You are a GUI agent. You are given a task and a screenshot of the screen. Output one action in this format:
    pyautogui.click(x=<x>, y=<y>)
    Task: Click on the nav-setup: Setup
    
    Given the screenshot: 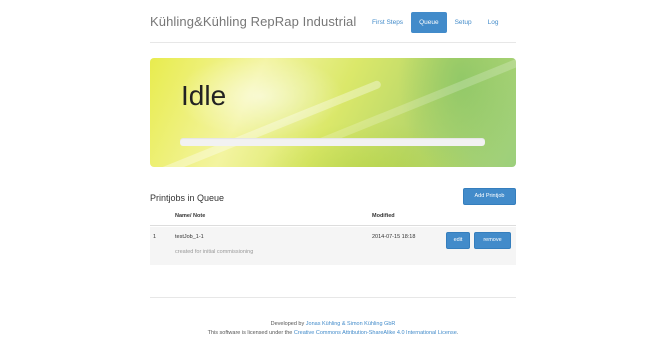 What is the action you would take?
    pyautogui.click(x=463, y=22)
    